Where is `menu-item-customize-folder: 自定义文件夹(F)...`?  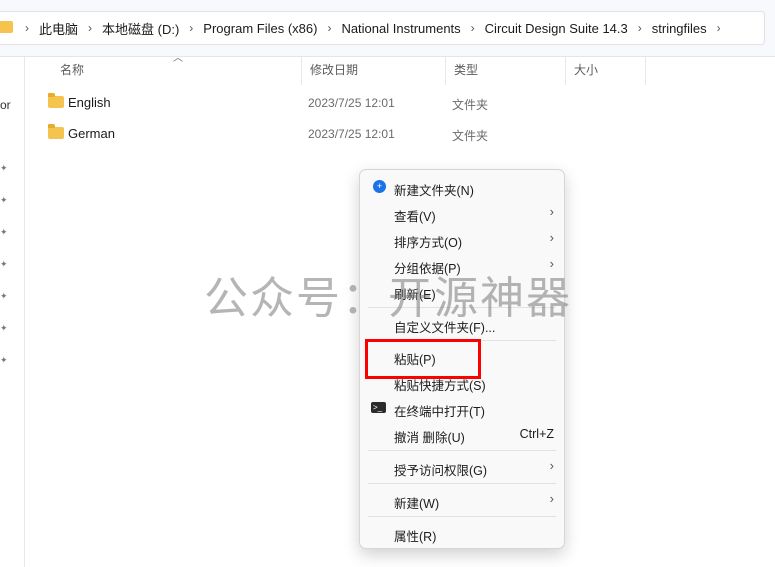 menu-item-customize-folder: 自定义文件夹(F)... is located at coordinates (462, 324).